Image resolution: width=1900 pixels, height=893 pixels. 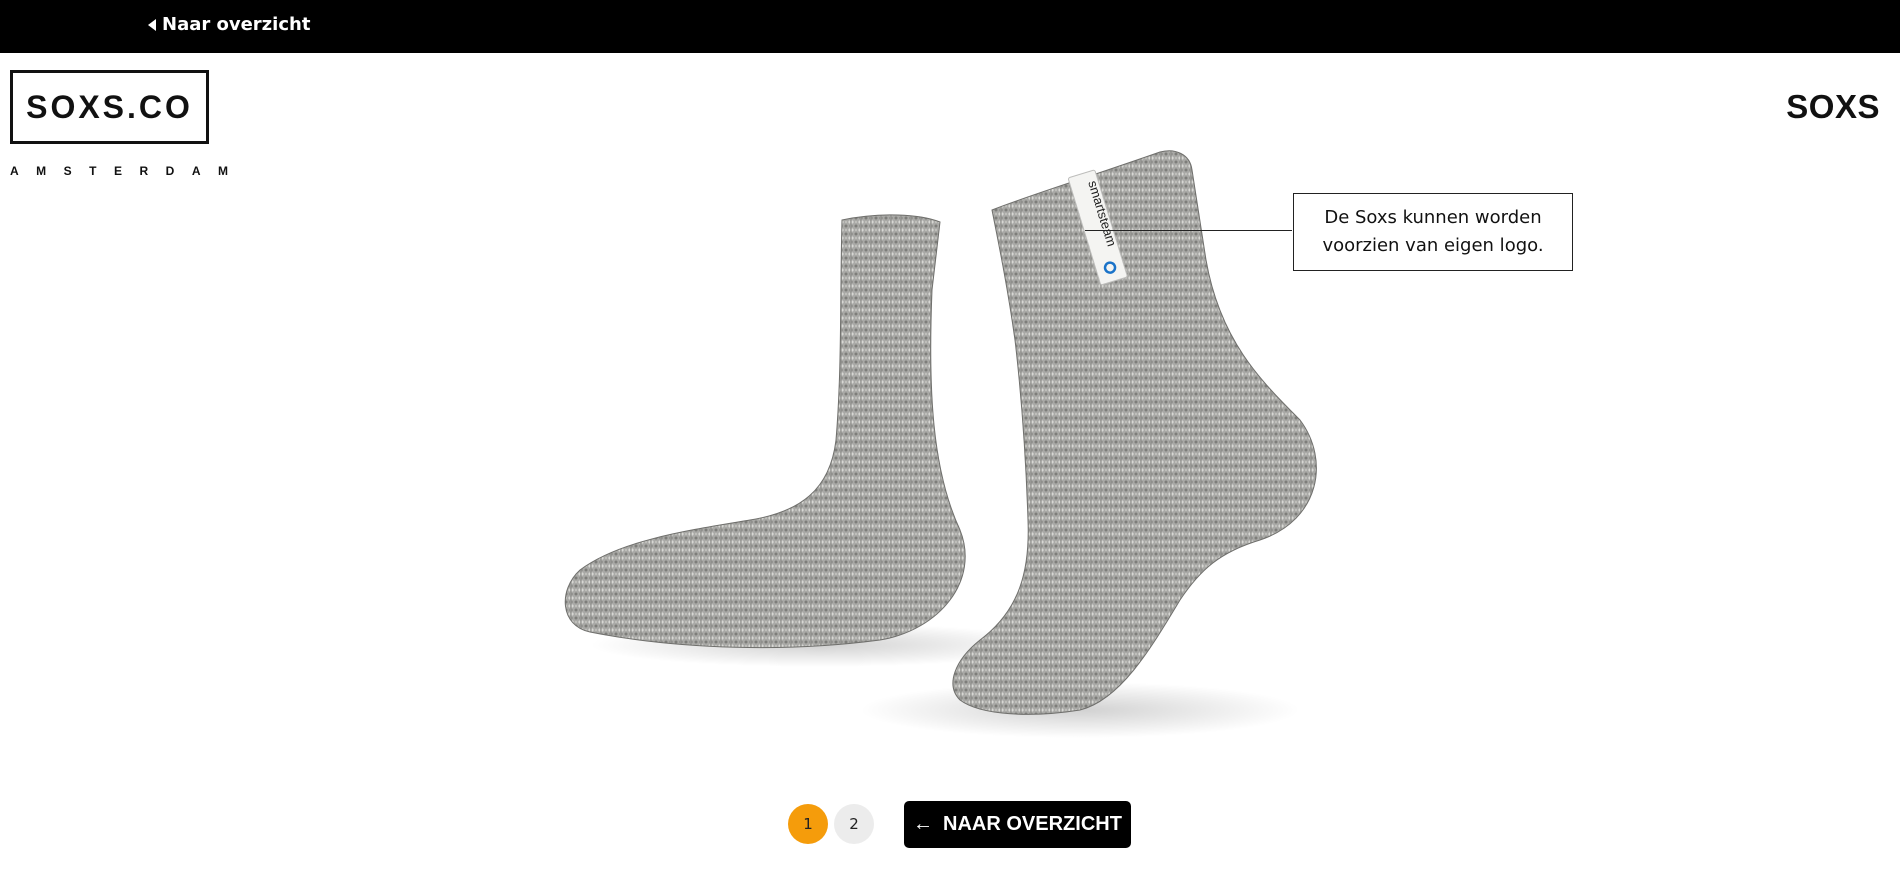 What do you see at coordinates (950, 26) in the screenshot?
I see `top-bar: Naar overzicht` at bounding box center [950, 26].